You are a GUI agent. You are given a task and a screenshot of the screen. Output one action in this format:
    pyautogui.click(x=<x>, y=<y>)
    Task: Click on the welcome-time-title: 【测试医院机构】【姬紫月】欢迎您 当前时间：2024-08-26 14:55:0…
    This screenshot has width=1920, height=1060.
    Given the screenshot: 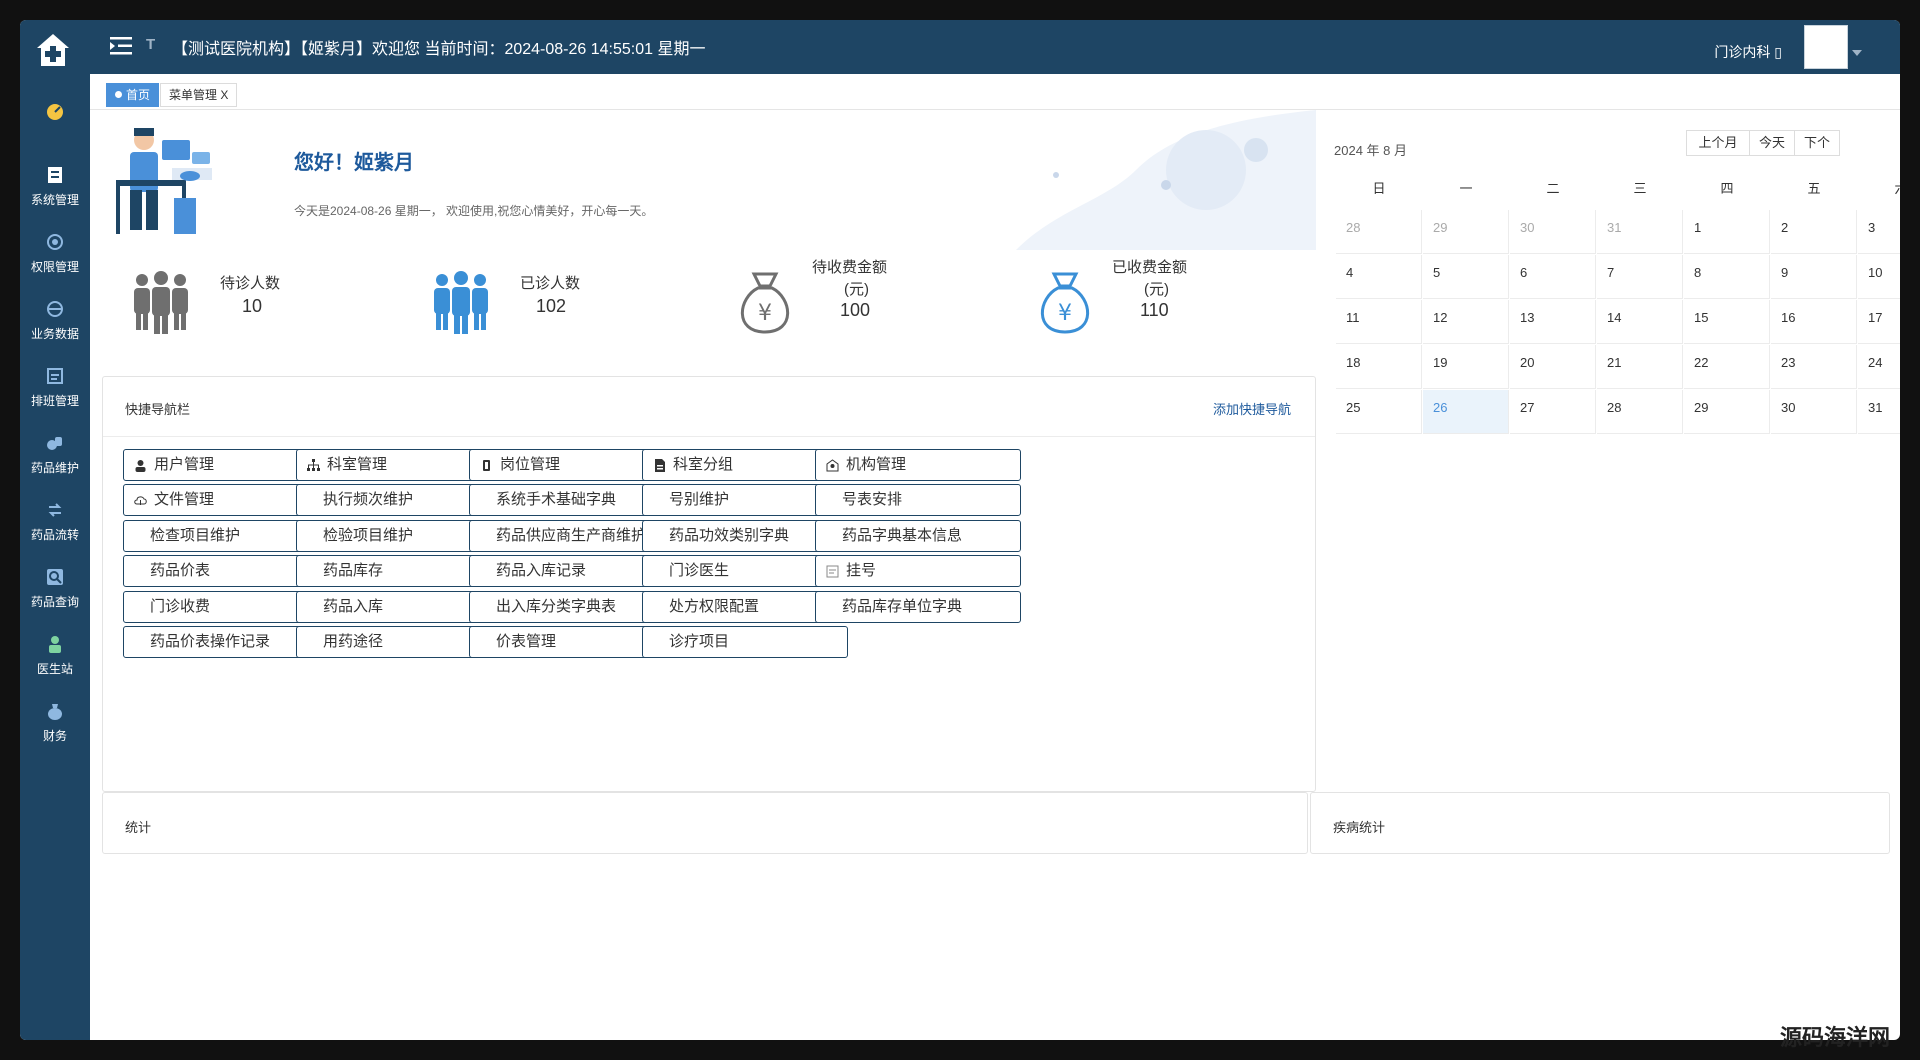 What is the action you would take?
    pyautogui.click(x=439, y=49)
    